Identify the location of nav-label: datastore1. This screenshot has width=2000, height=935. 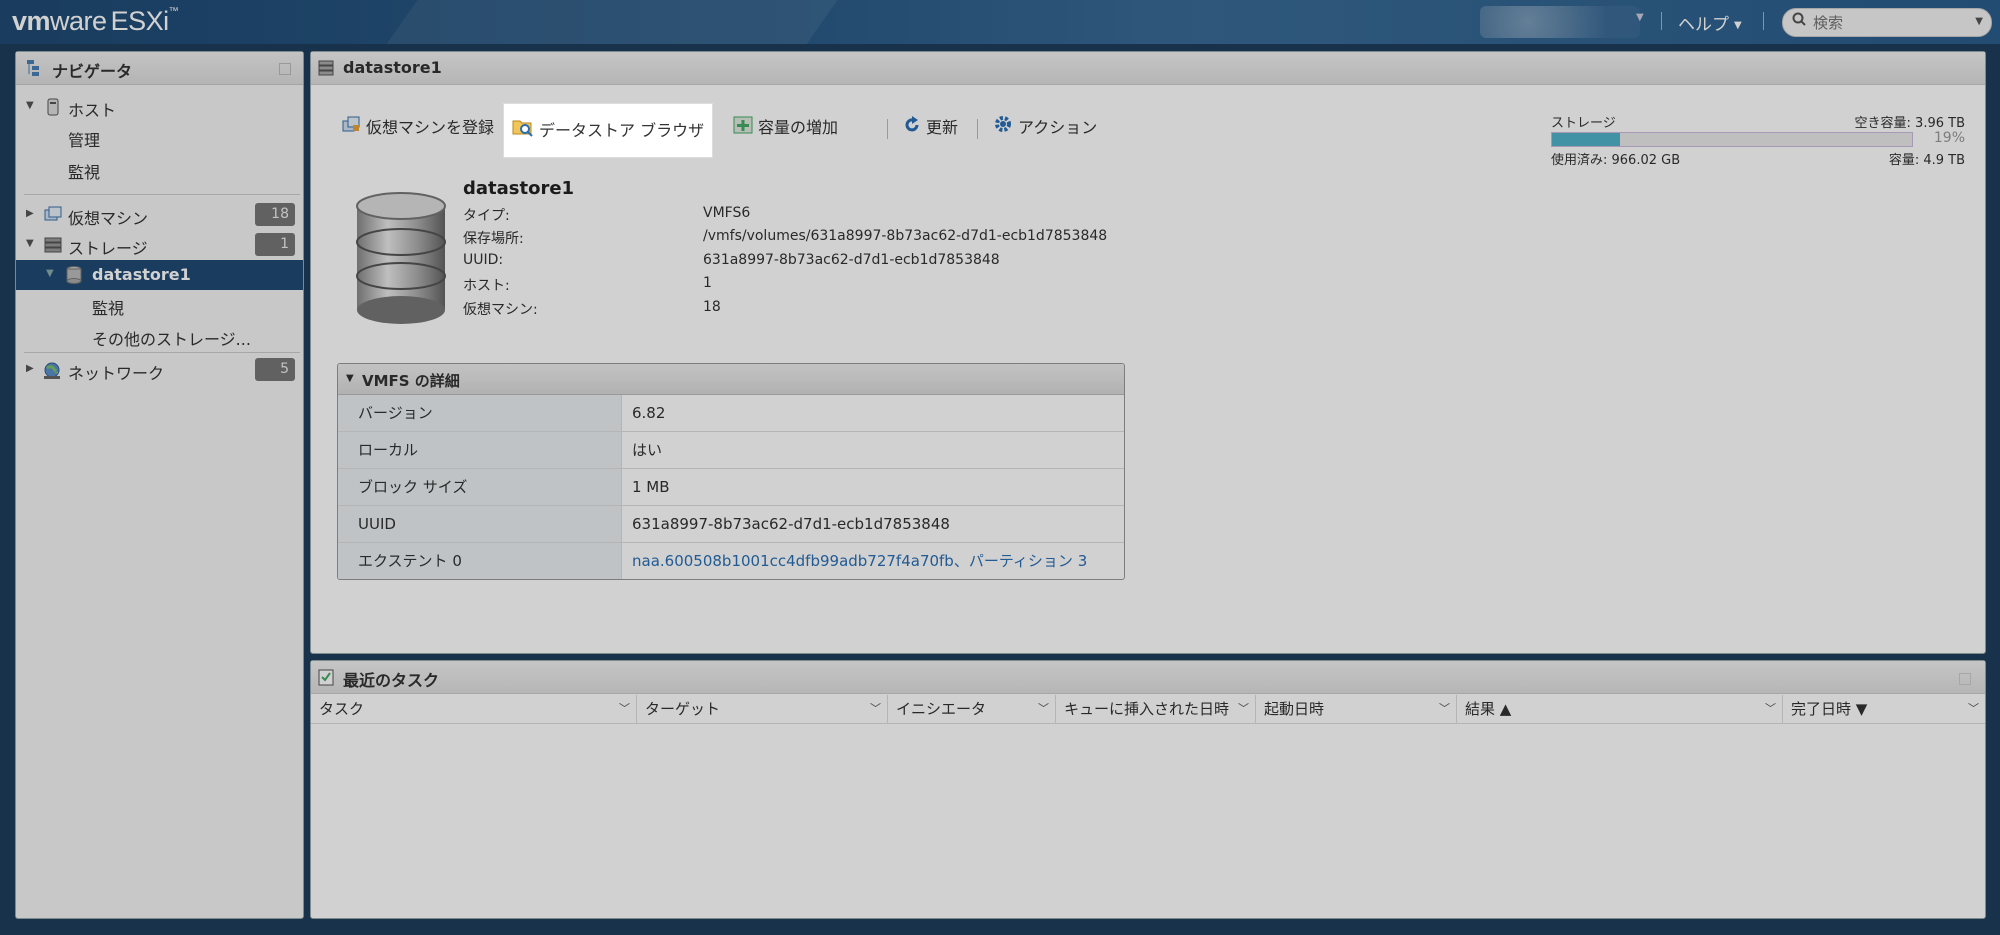
(141, 274).